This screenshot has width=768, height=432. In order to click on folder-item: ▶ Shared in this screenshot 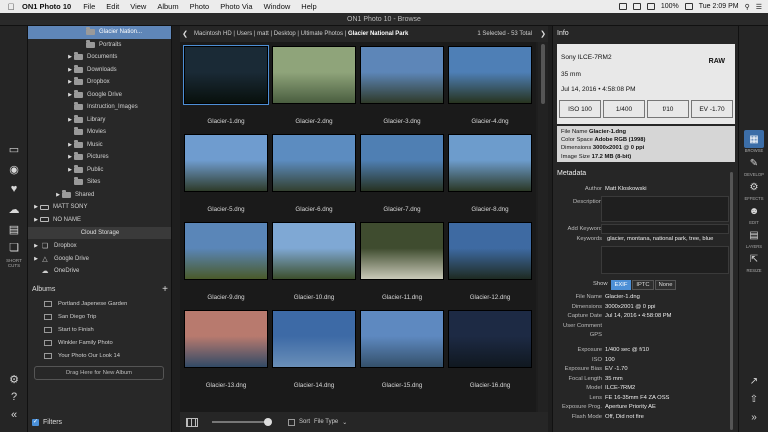, I will do `click(99, 195)`.